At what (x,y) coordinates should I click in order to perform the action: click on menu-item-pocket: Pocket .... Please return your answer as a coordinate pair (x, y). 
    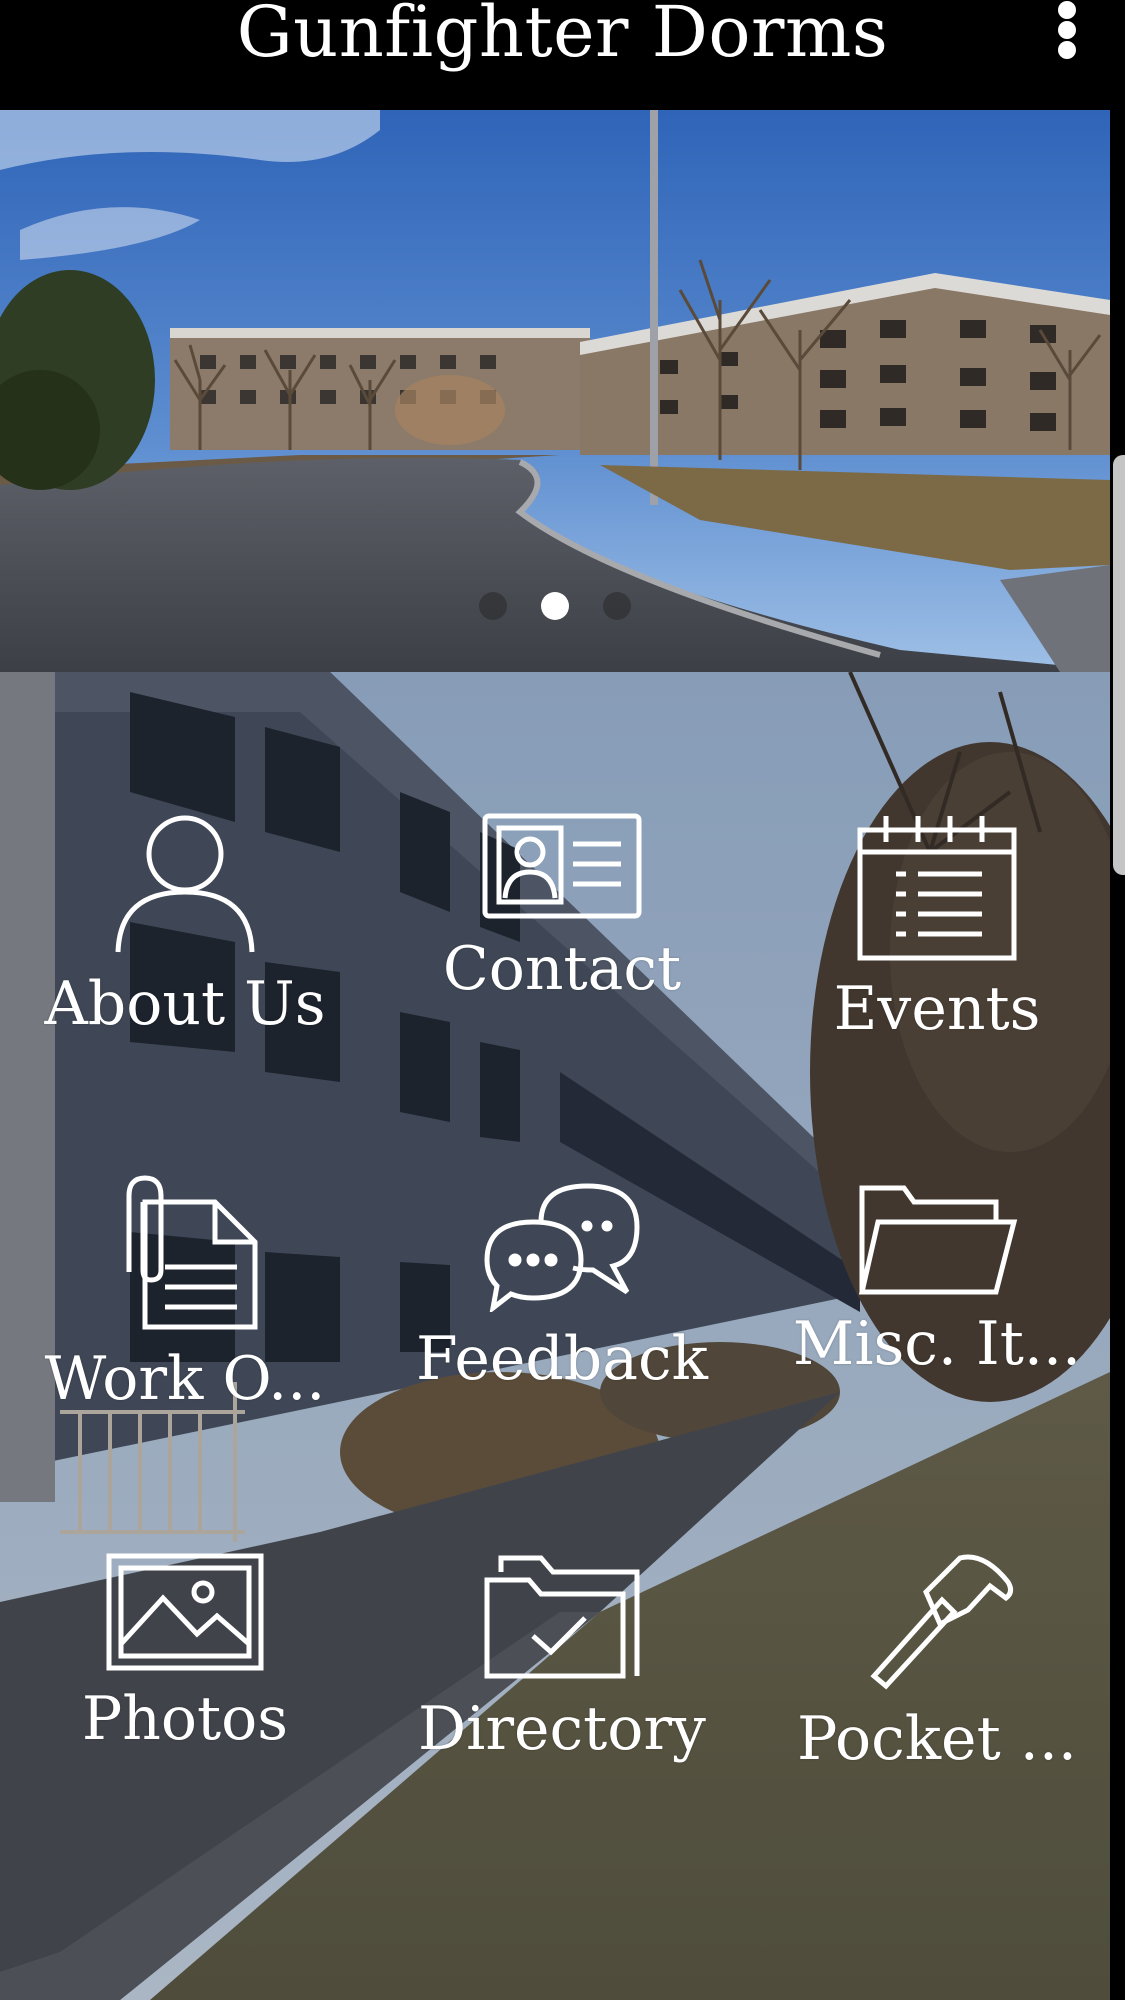
    Looking at the image, I should click on (937, 1593).